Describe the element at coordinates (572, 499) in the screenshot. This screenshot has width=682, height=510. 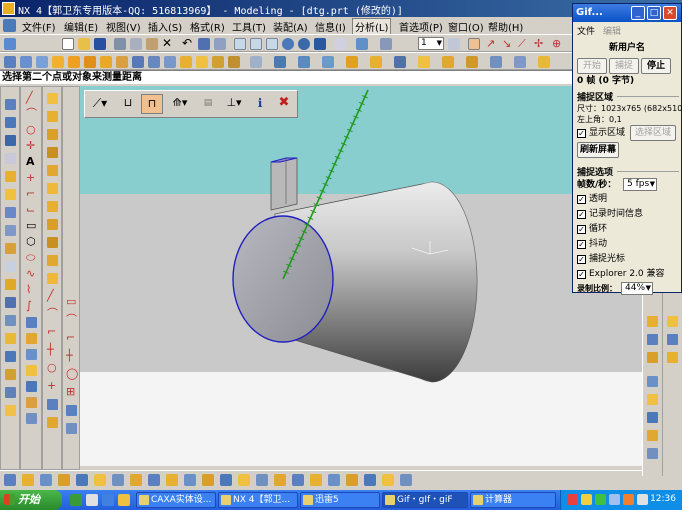
I see `tray-antivirus-icon` at that location.